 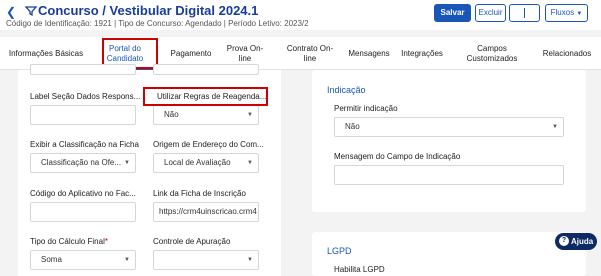 I want to click on tab-label: Portal do Candidato, so click(x=125, y=53).